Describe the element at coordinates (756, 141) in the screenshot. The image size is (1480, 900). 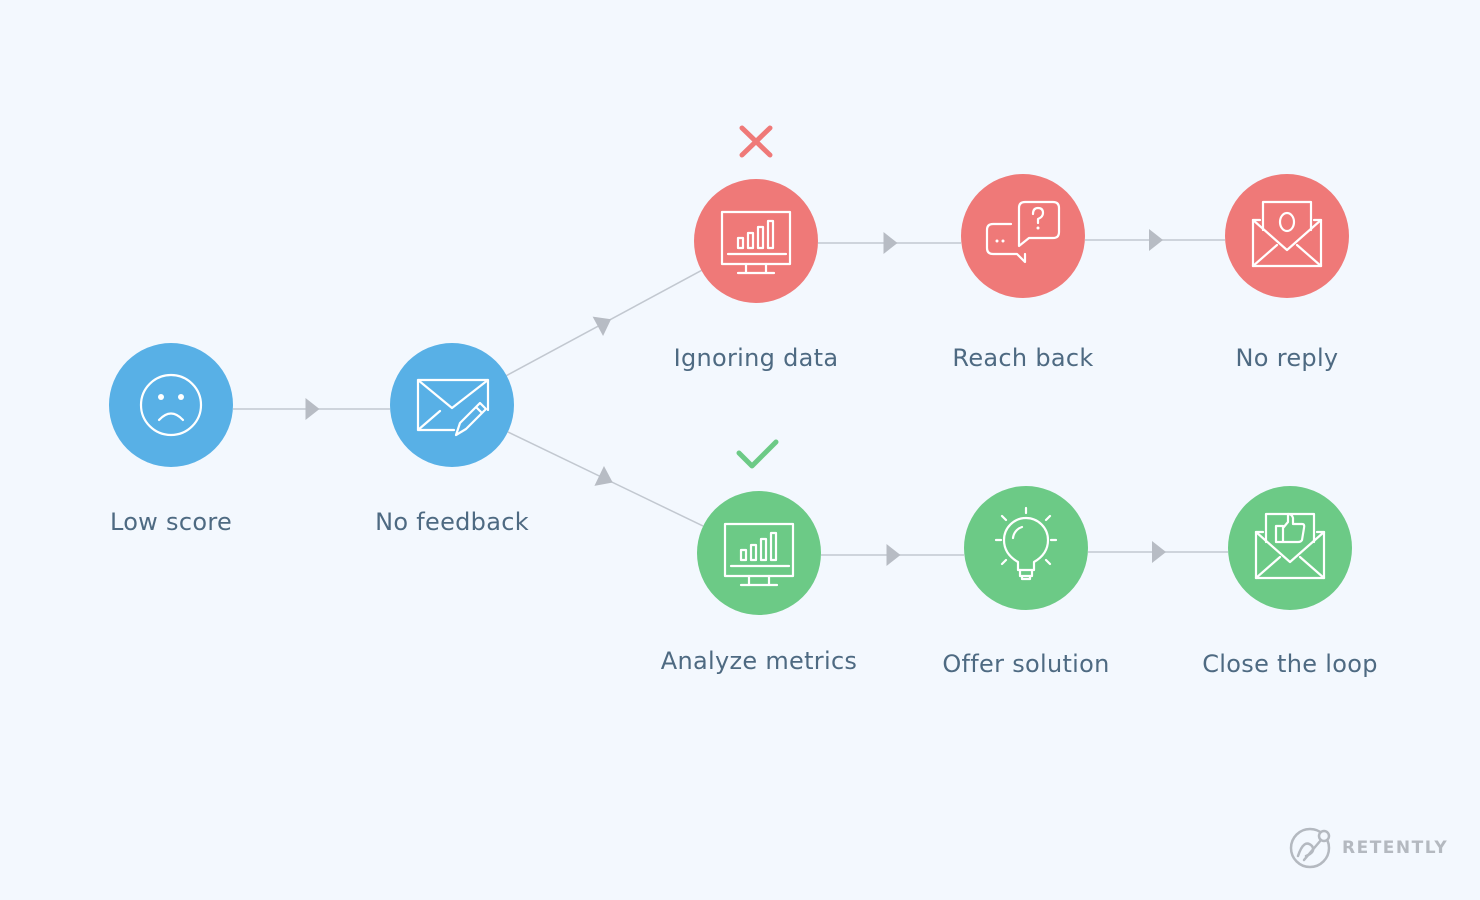
I see `cross-icon` at that location.